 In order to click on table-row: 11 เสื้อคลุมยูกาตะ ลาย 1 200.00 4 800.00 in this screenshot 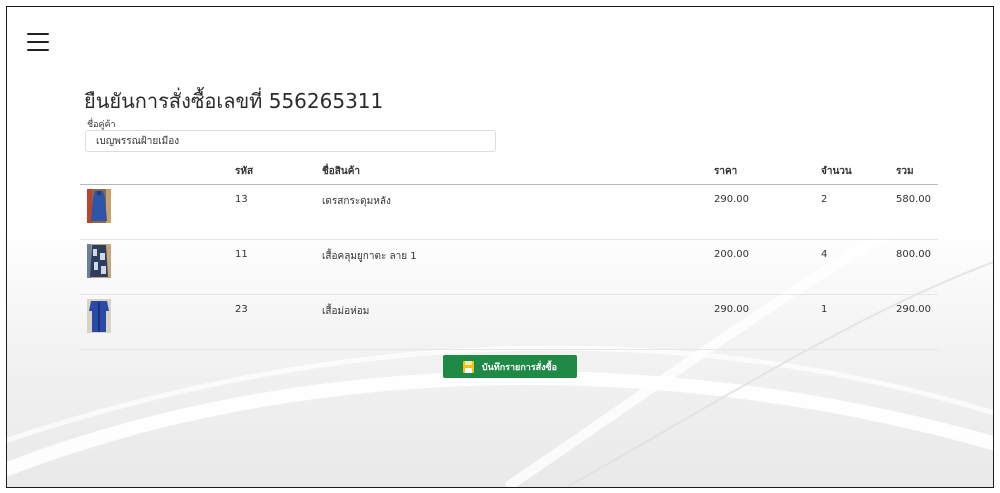, I will do `click(509, 267)`.